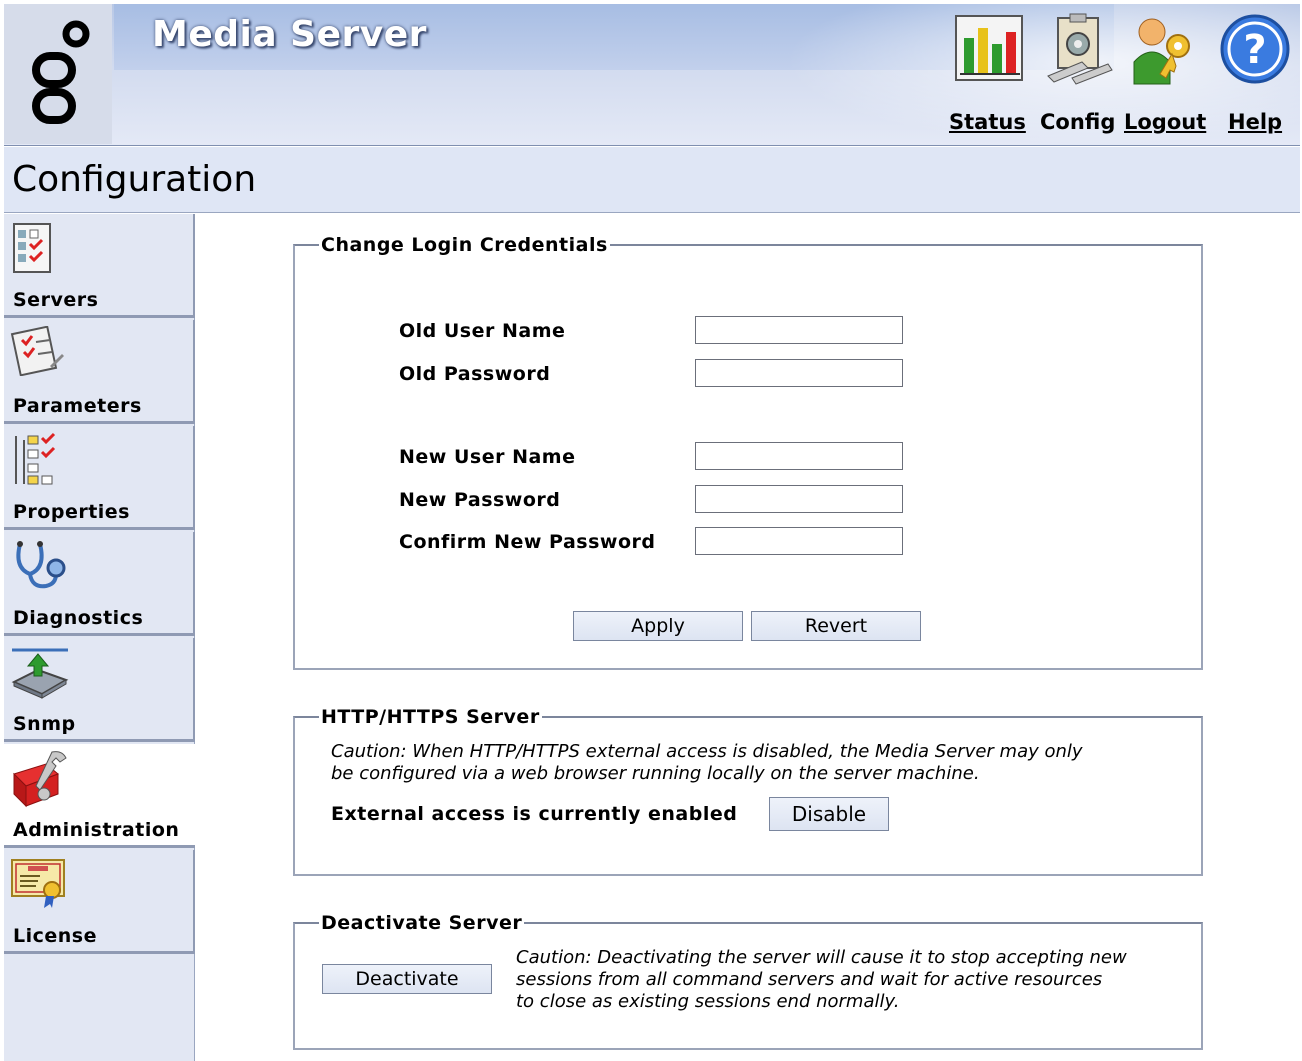 The image size is (1302, 1061). What do you see at coordinates (56, 300) in the screenshot?
I see `sidebar-item-label: Servers` at bounding box center [56, 300].